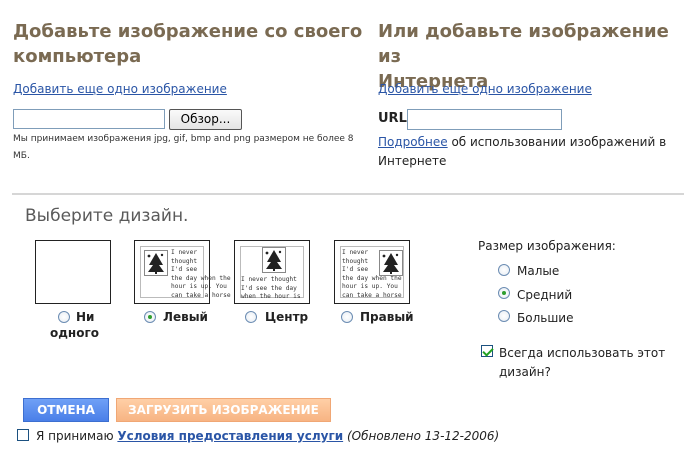  Describe the element at coordinates (504, 293) in the screenshot. I see `size-medium-radio` at that location.